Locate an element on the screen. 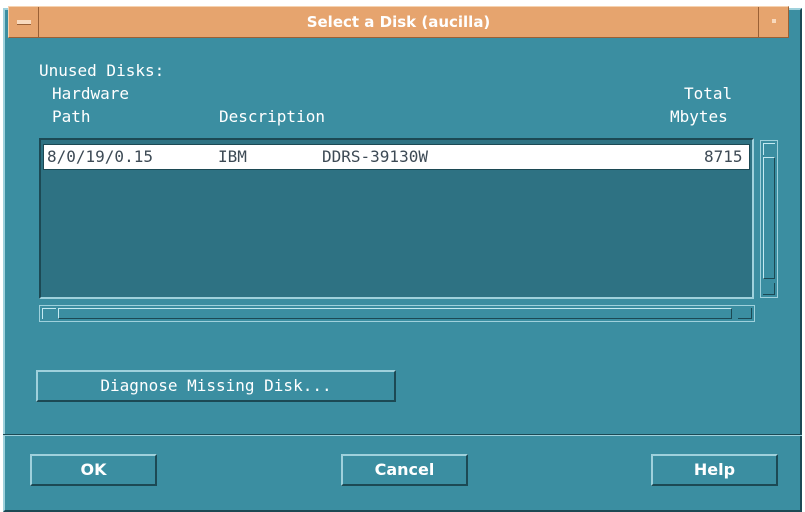 Image resolution: width=805 pixels, height=512 pixels. scroll-up-arrow-icon is located at coordinates (769, 149).